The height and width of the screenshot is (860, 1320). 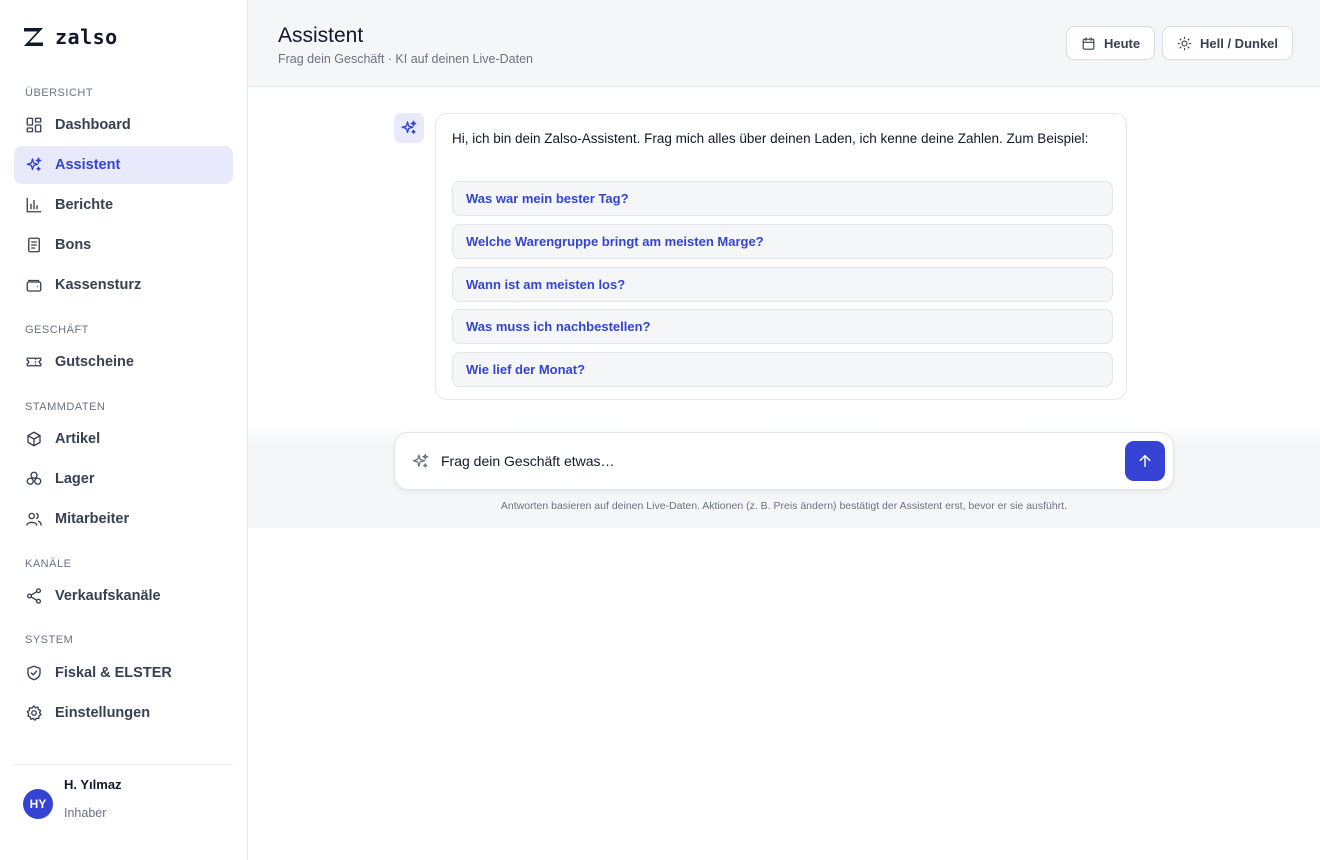 What do you see at coordinates (34, 713) in the screenshot?
I see `gear-icon` at bounding box center [34, 713].